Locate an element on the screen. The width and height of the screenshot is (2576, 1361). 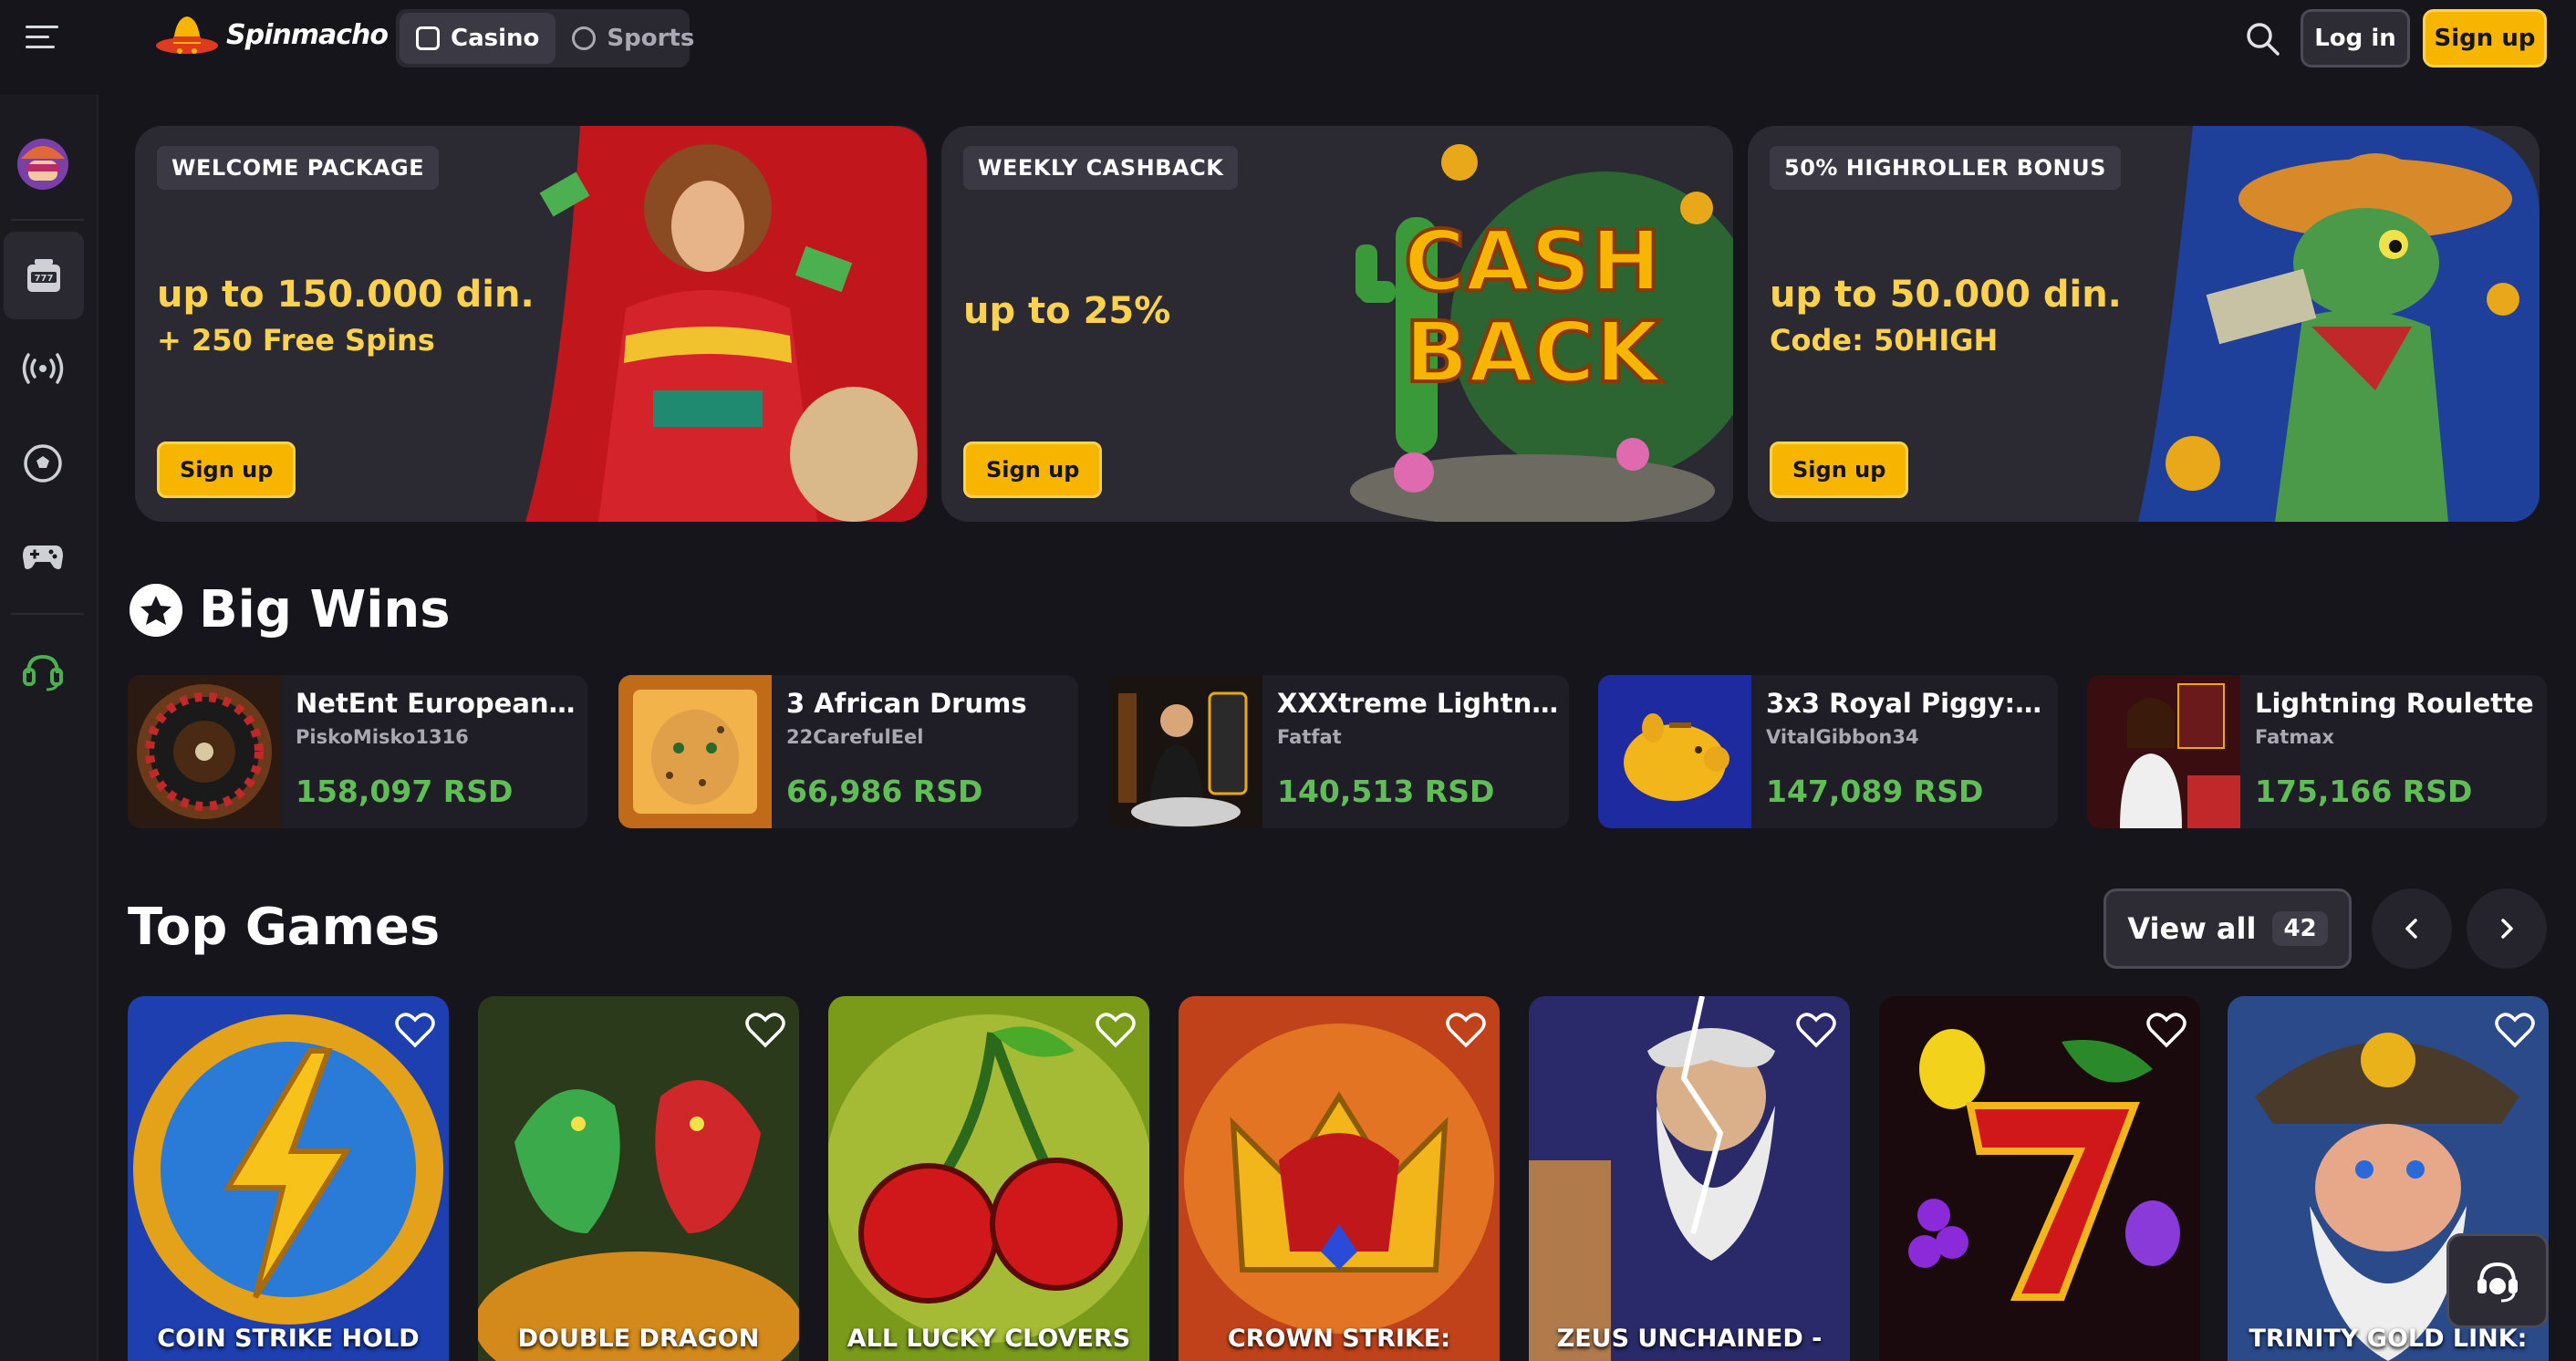
game-title is located at coordinates (2040, 1343).